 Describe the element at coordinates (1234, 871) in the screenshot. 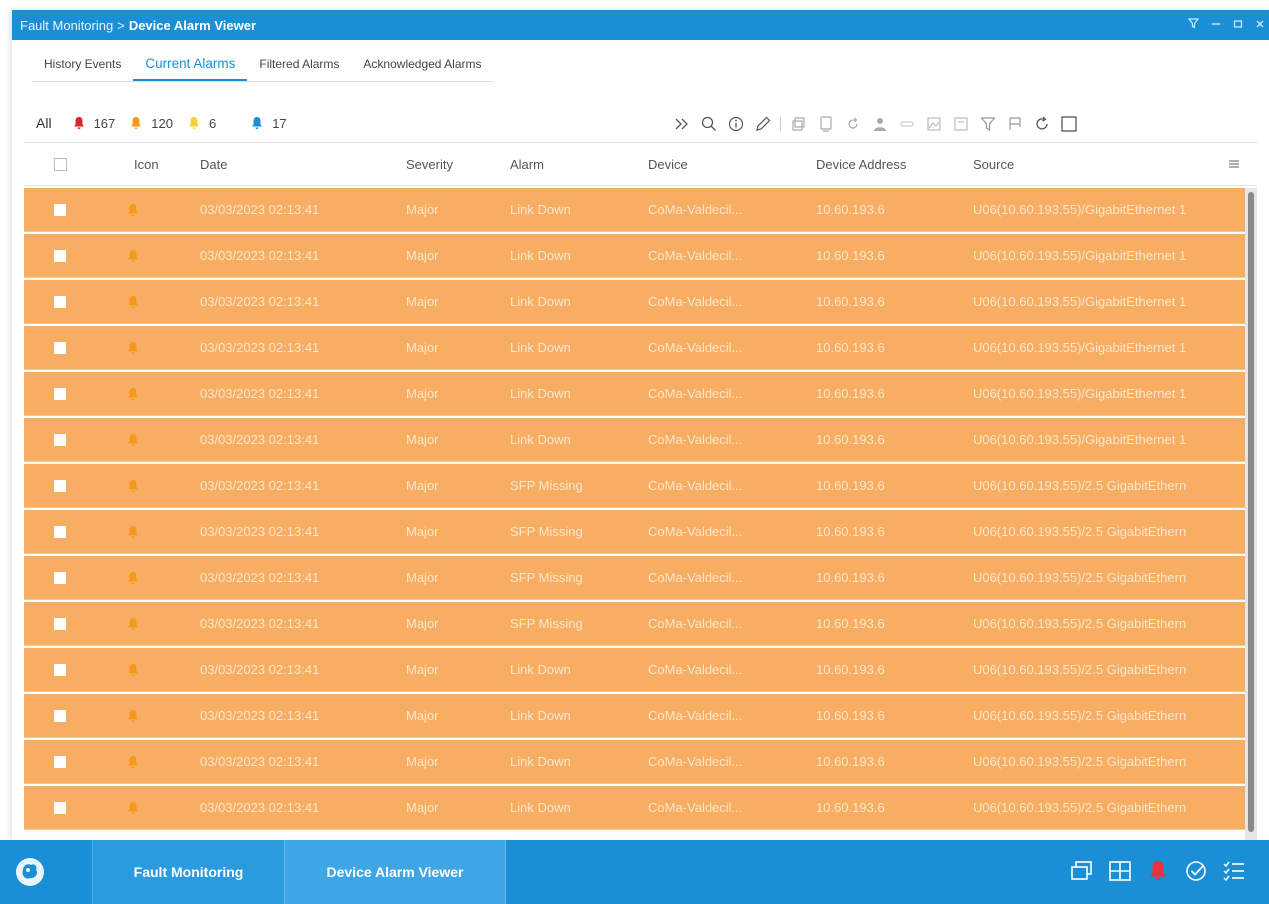

I see `task-list-icon` at that location.